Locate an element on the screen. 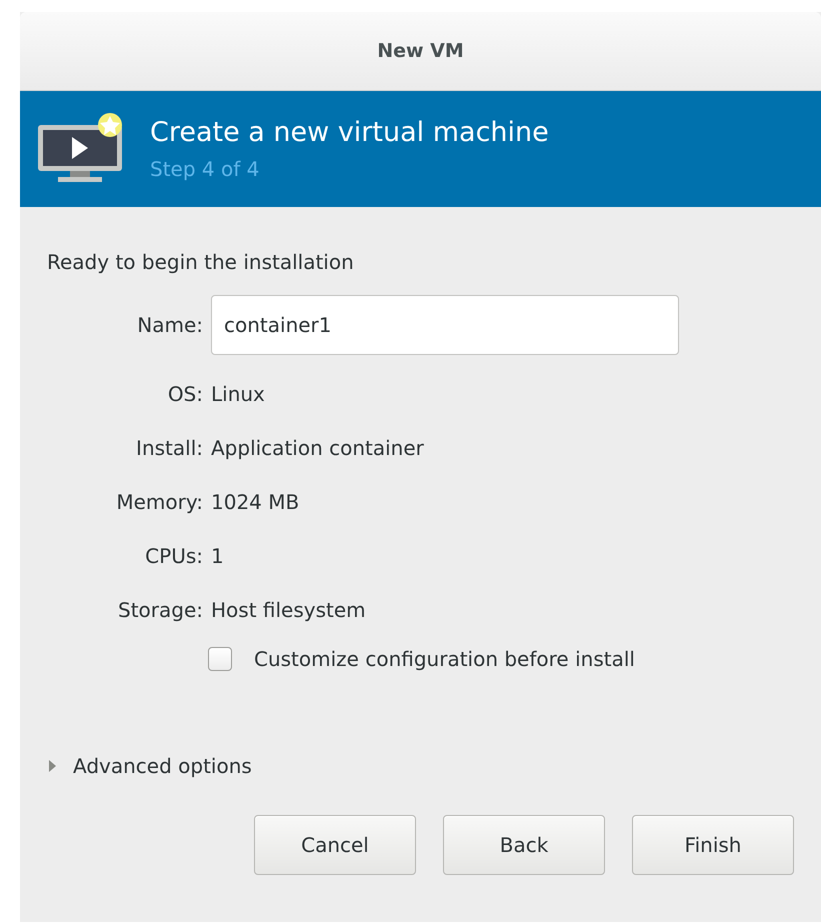 This screenshot has height=923, width=821. field-value: Linux is located at coordinates (238, 394).